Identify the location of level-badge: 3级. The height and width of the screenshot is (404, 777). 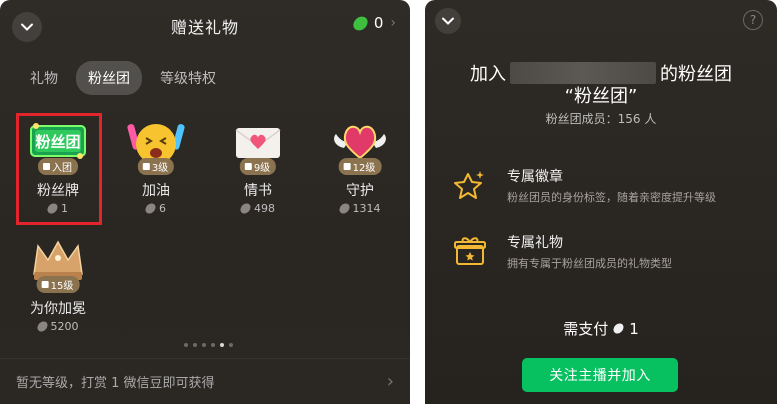
(156, 166).